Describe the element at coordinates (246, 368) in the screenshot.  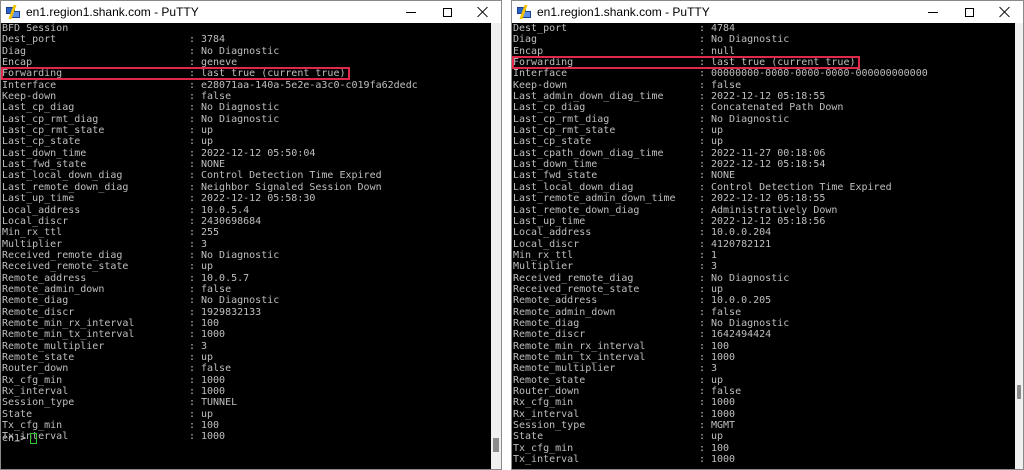
I see `terminal-row: Router_down: false` at that location.